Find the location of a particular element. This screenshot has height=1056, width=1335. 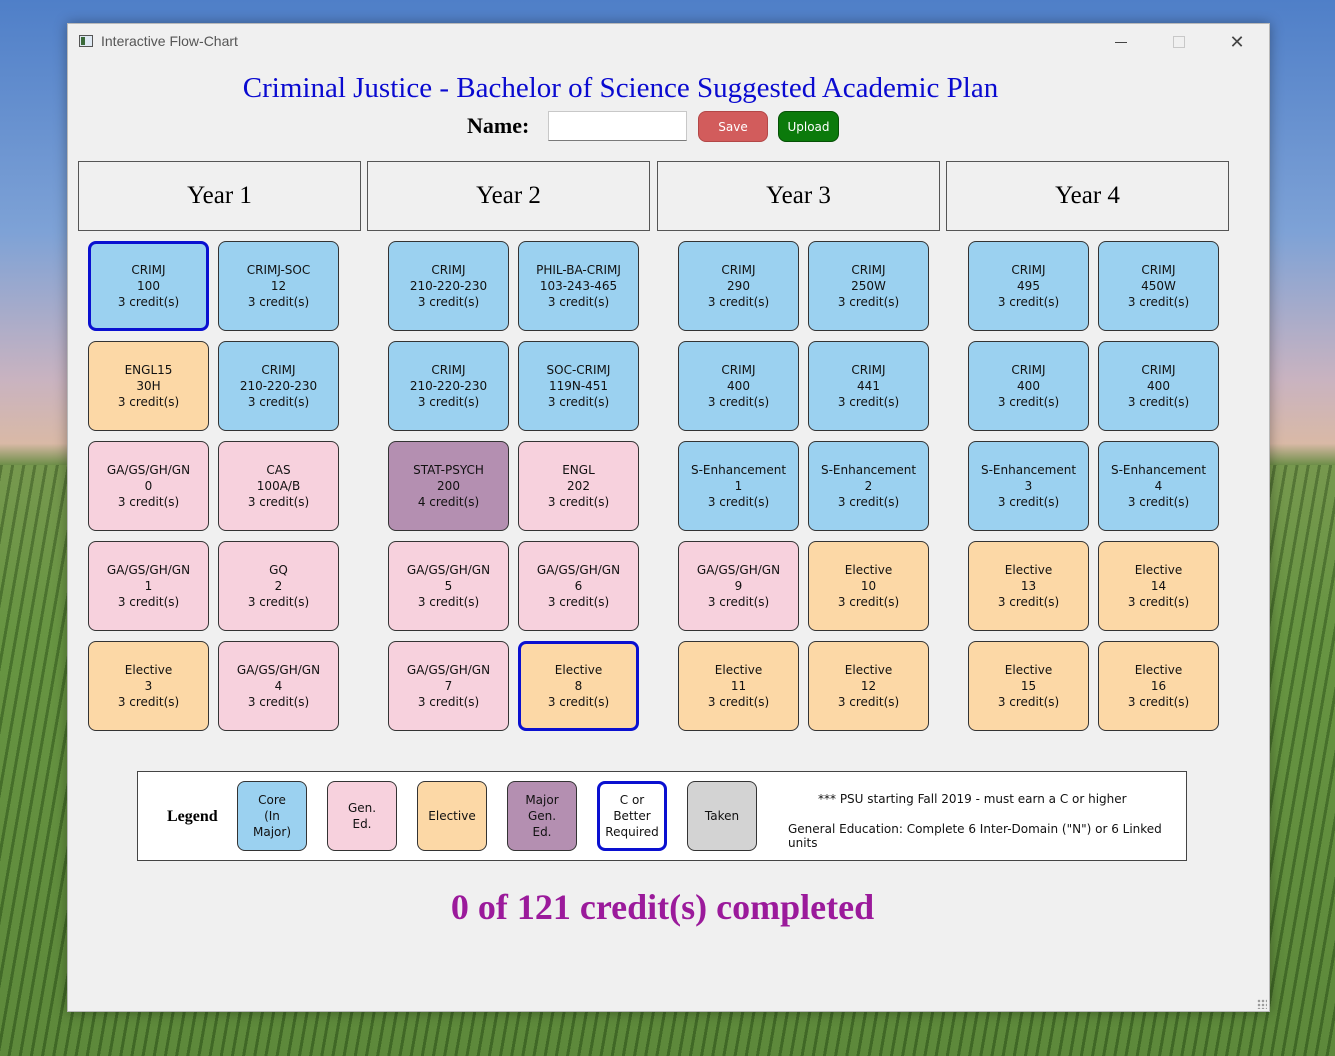

course-line: 12 is located at coordinates (868, 686).